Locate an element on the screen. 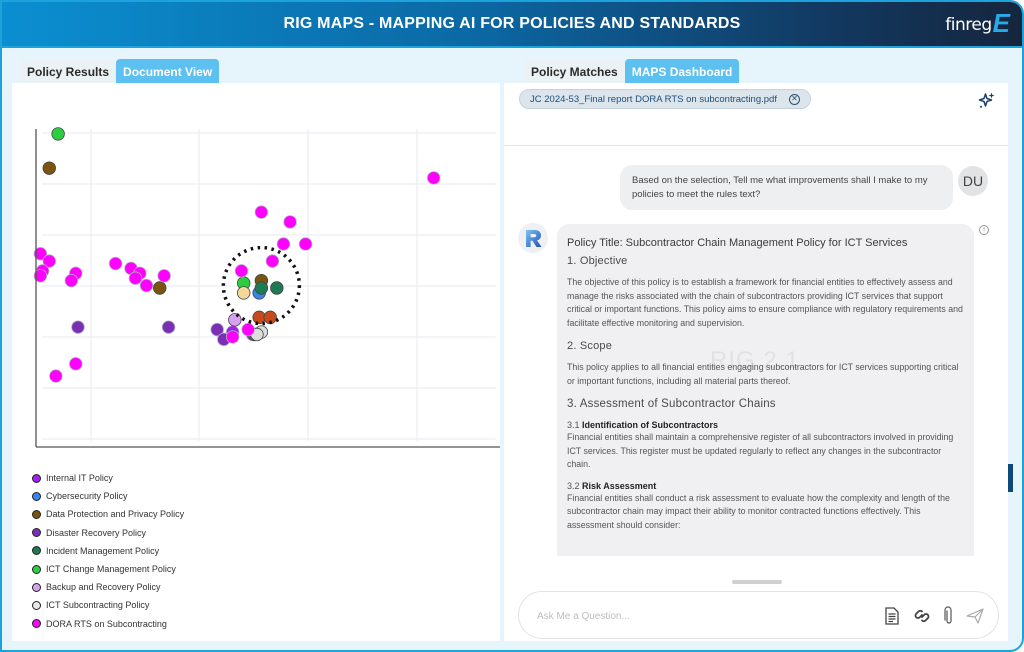 This screenshot has height=652, width=1024. legend-item: Cybersecurity Policy is located at coordinates (108, 496).